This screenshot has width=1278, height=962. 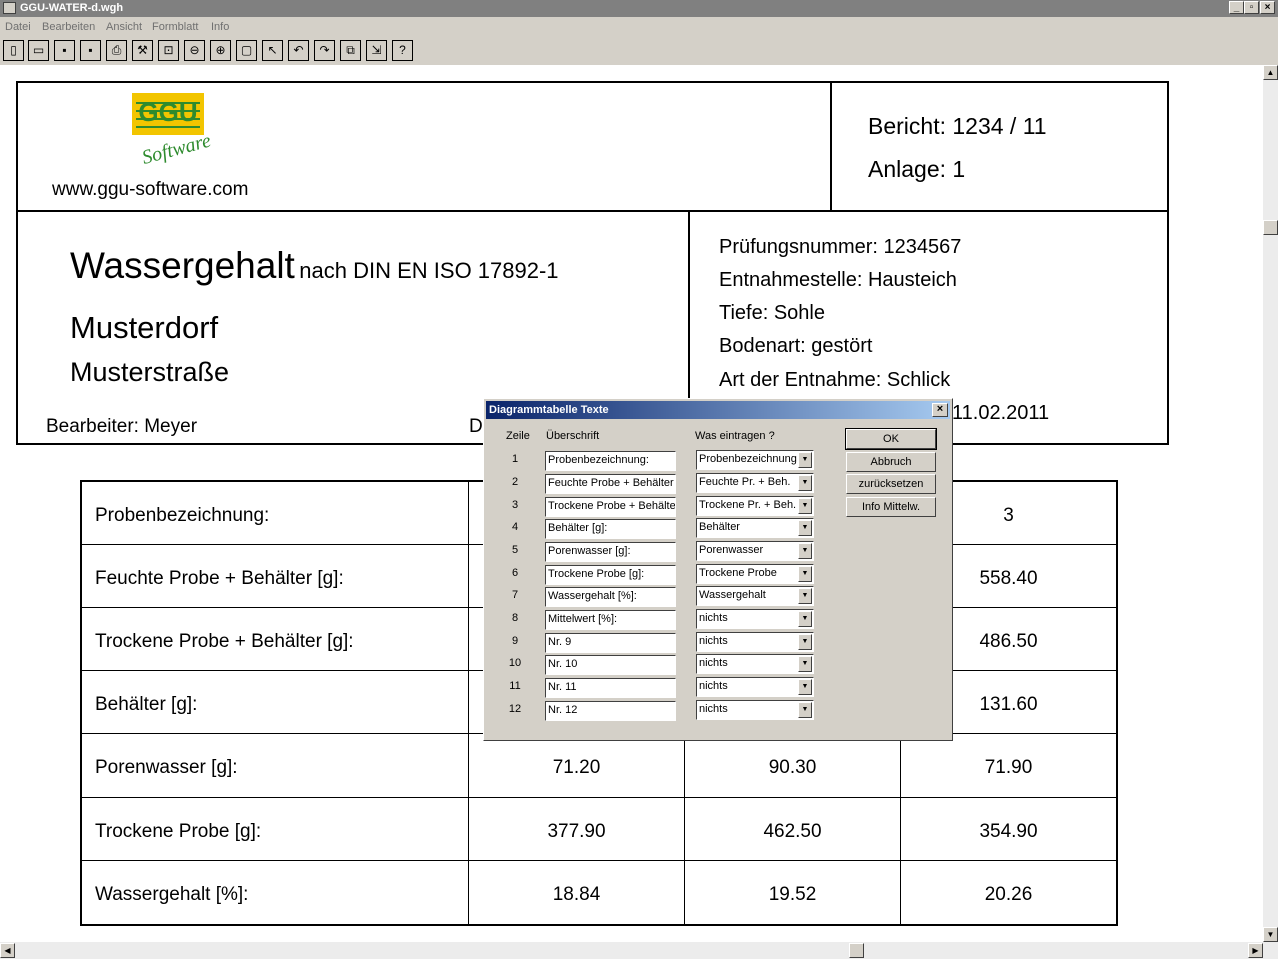 What do you see at coordinates (220, 27) in the screenshot?
I see `menu-info: Info` at bounding box center [220, 27].